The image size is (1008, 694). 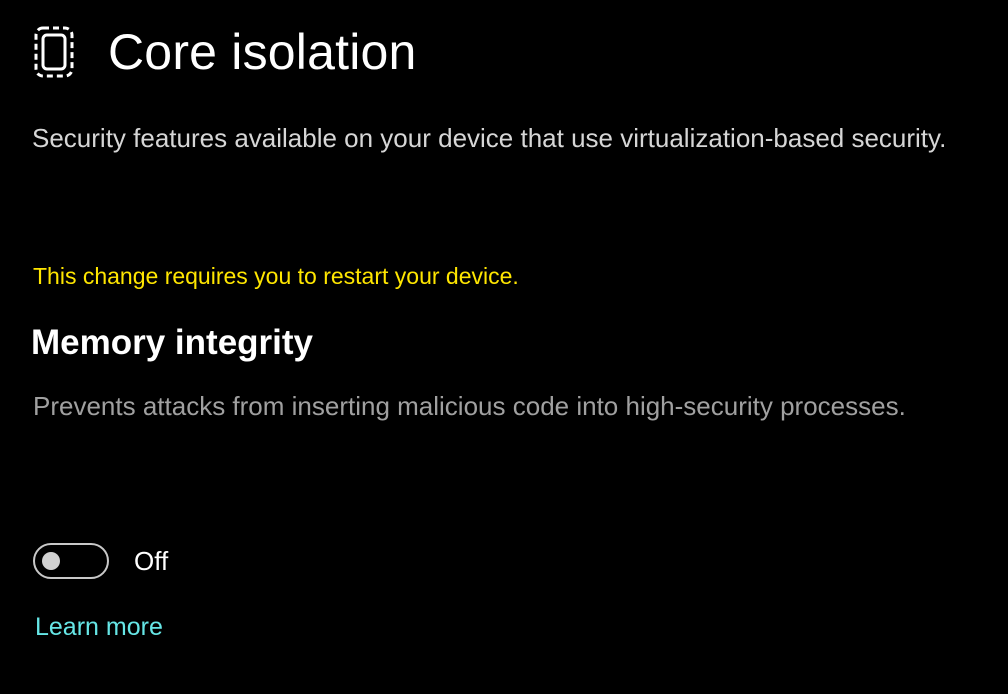 What do you see at coordinates (262, 52) in the screenshot?
I see `page-title: Core isolation` at bounding box center [262, 52].